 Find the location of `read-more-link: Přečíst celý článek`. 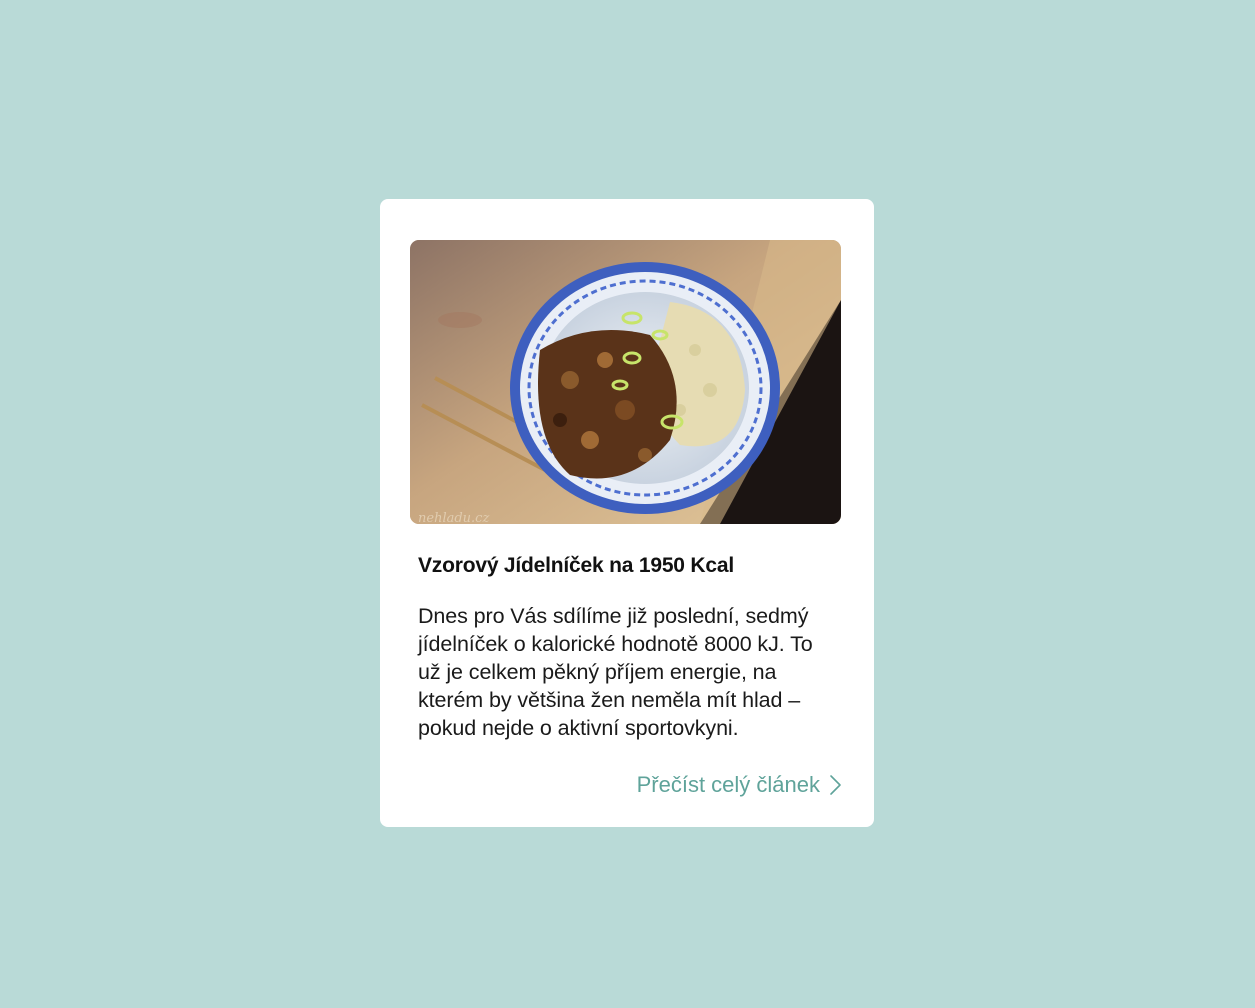

read-more-link: Přečíst celý článek is located at coordinates (739, 785).